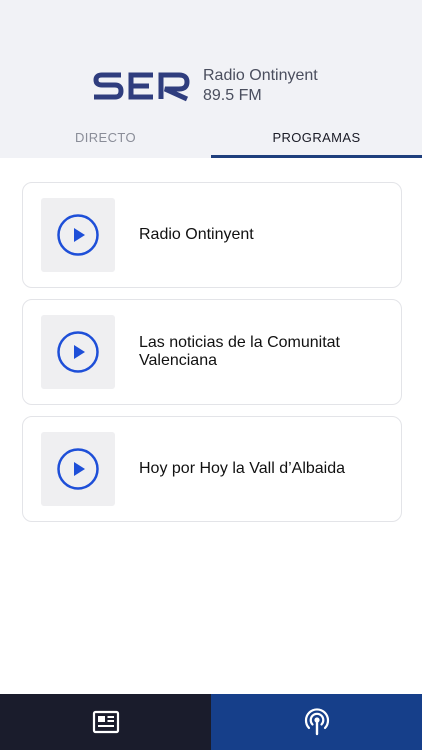 The height and width of the screenshot is (750, 422). I want to click on brand-block: Radio Ontinyent 89.5 FM, so click(204, 86).